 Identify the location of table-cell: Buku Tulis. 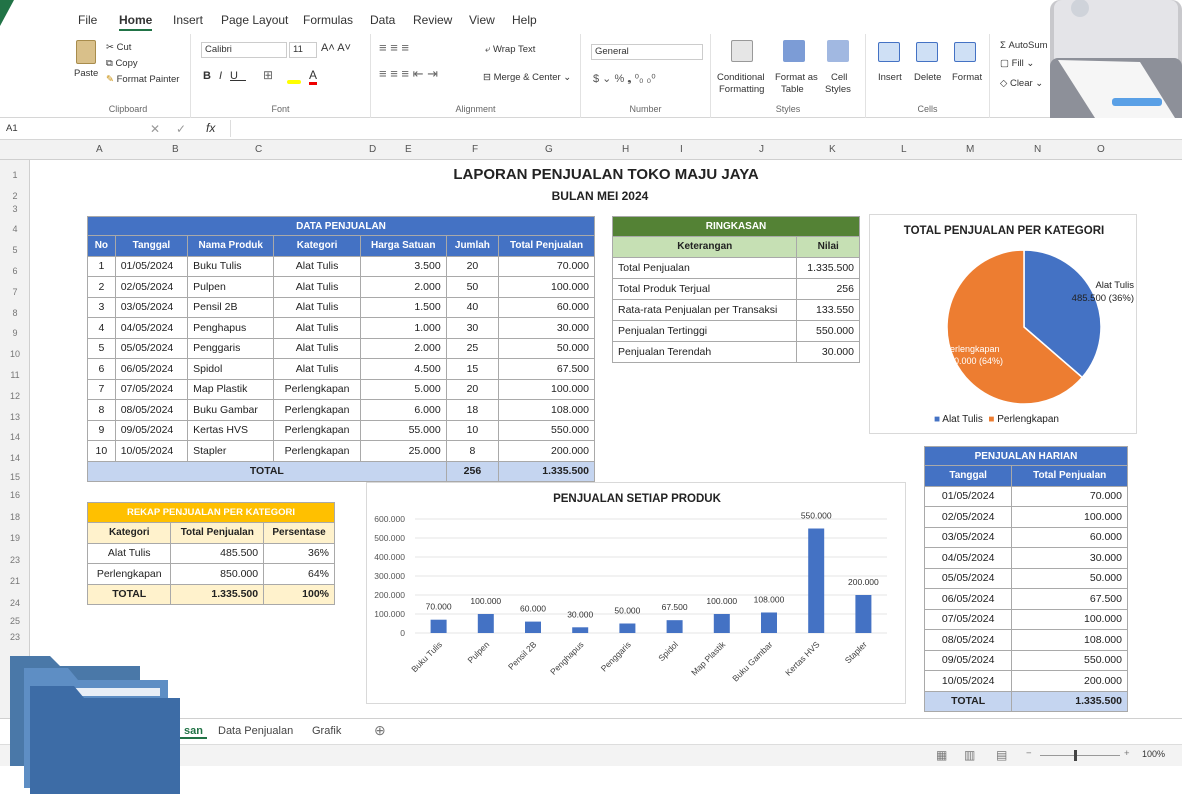
(231, 266).